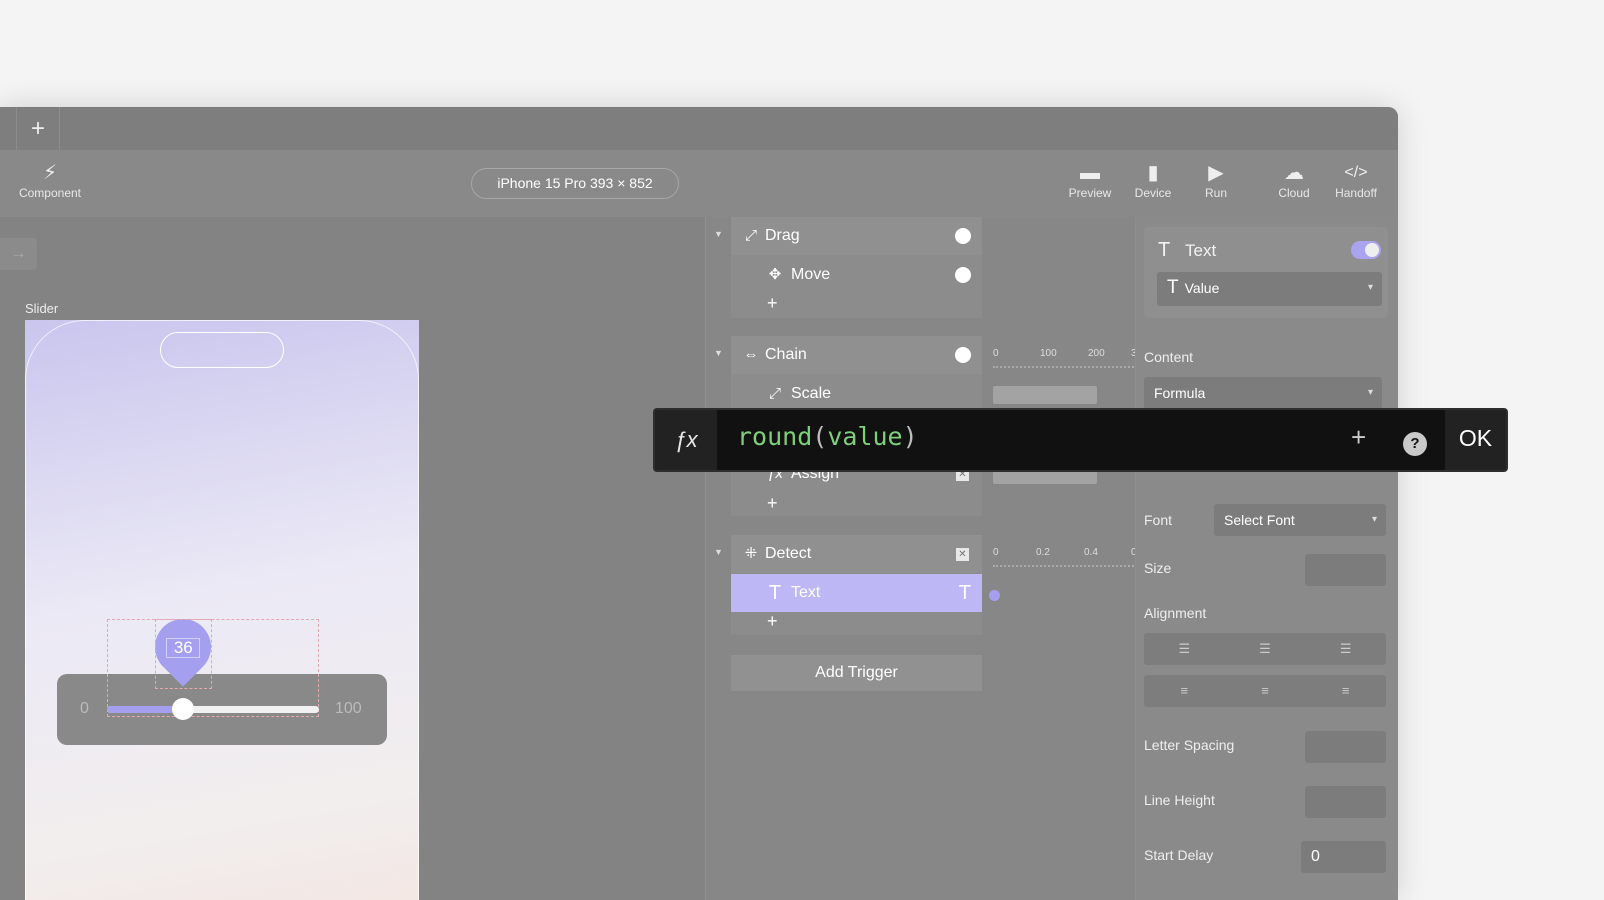 This screenshot has height=900, width=1604. Describe the element at coordinates (1184, 691) in the screenshot. I see `align-top-icon: ≡` at that location.